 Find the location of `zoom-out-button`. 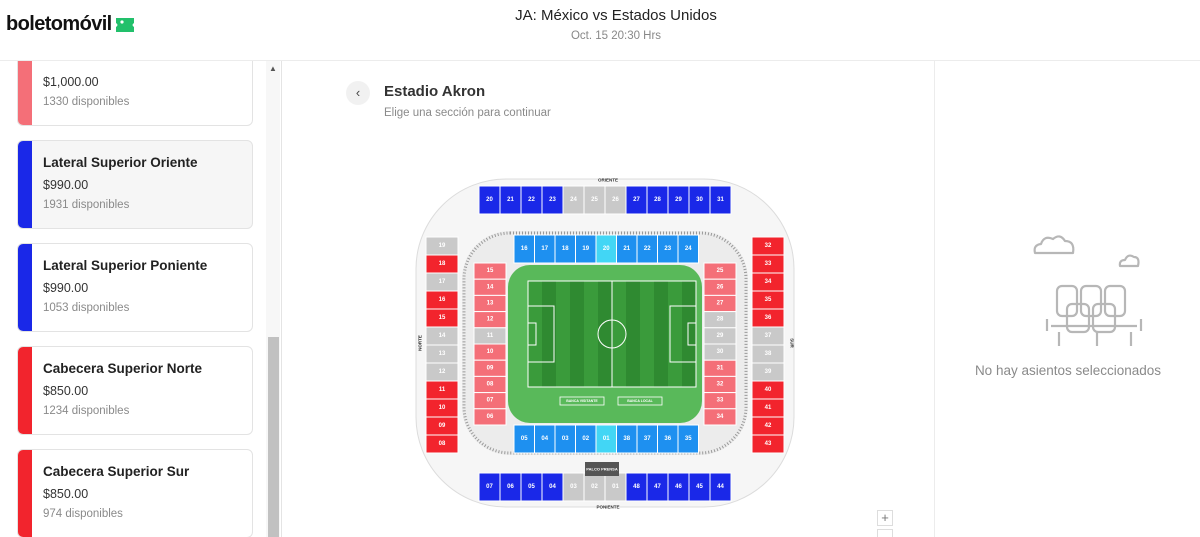

zoom-out-button is located at coordinates (885, 533).